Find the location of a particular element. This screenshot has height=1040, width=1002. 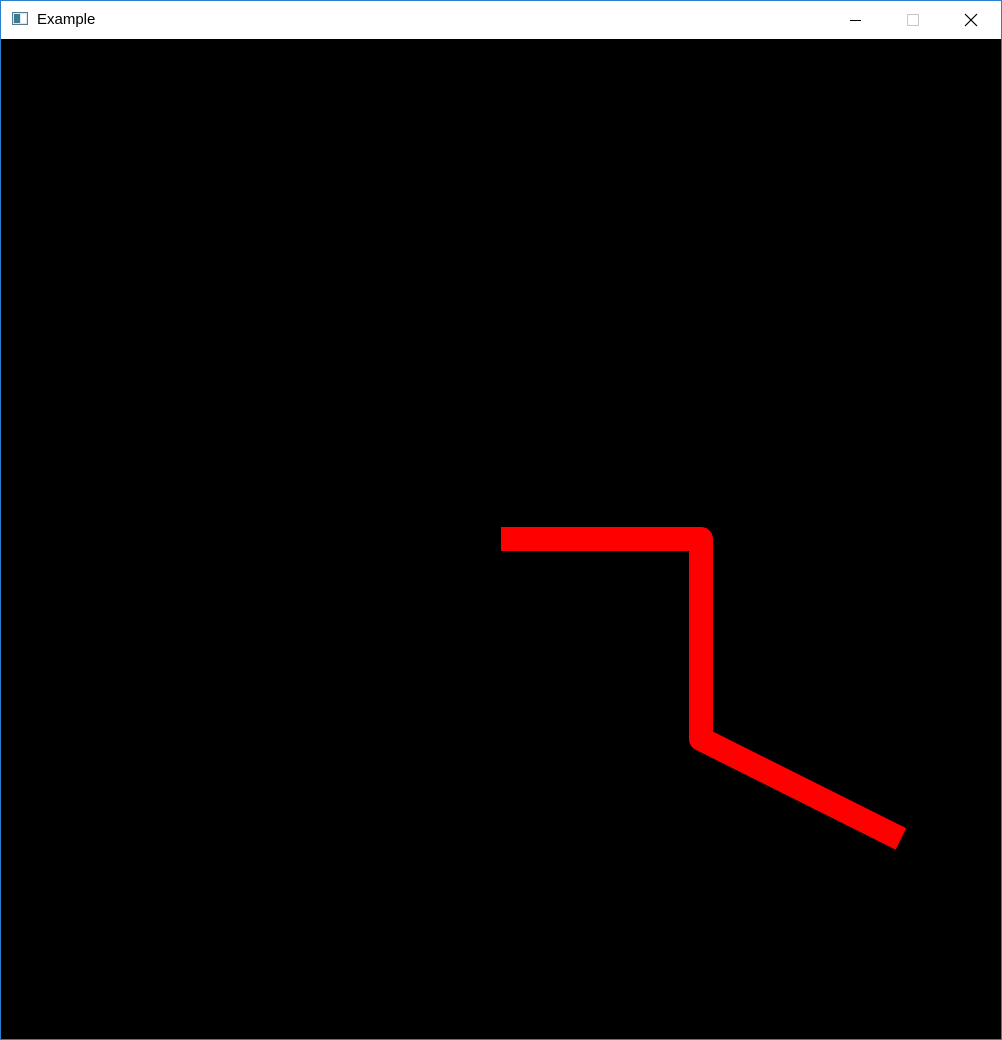

close-icon is located at coordinates (971, 20).